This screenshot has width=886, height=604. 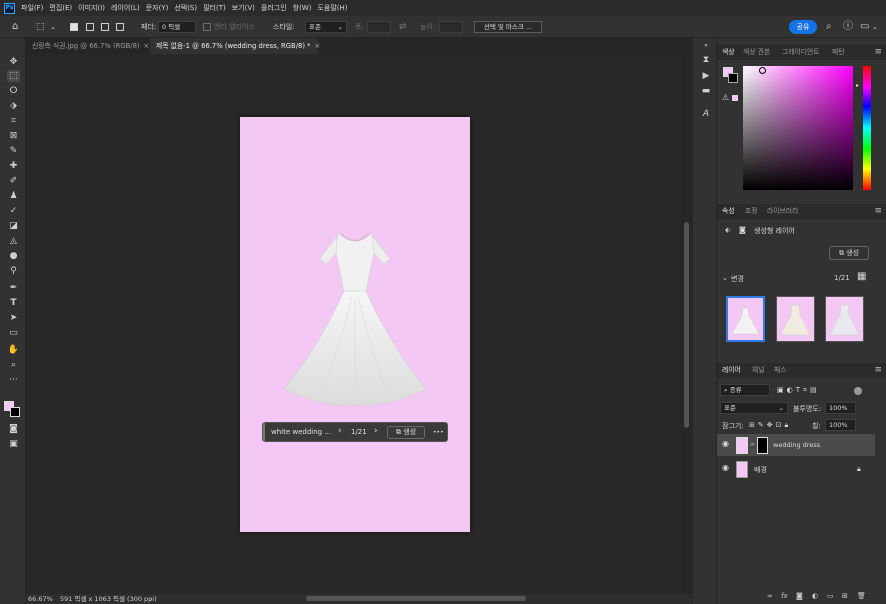 What do you see at coordinates (706, 76) in the screenshot?
I see `actions-icon: ▶` at bounding box center [706, 76].